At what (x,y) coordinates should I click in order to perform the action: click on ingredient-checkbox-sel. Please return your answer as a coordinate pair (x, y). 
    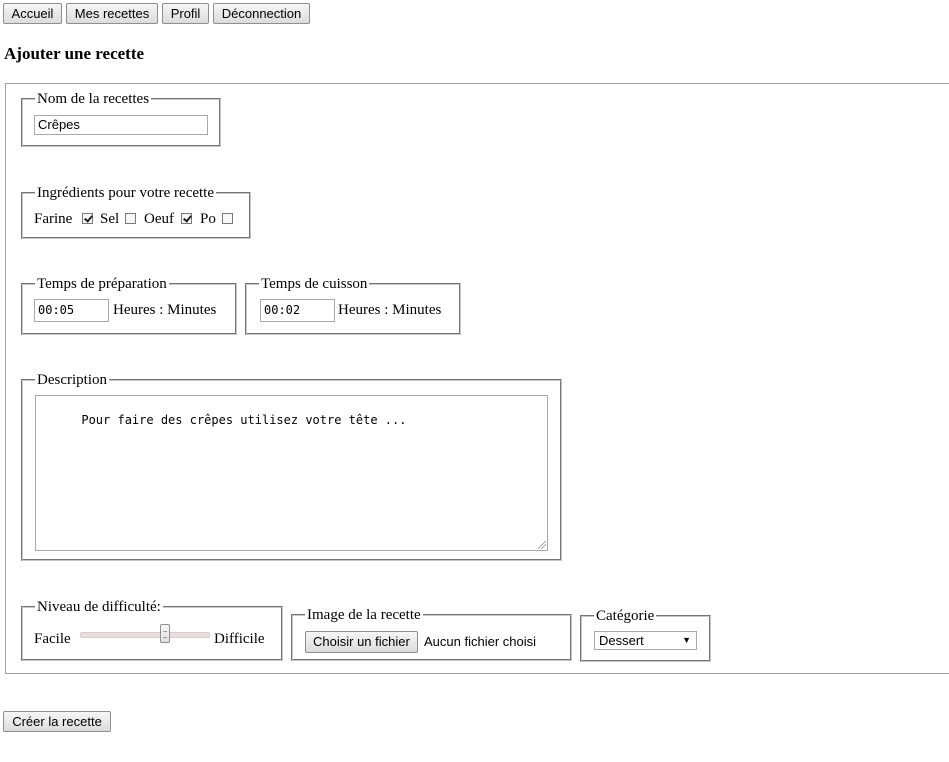
    Looking at the image, I should click on (130, 218).